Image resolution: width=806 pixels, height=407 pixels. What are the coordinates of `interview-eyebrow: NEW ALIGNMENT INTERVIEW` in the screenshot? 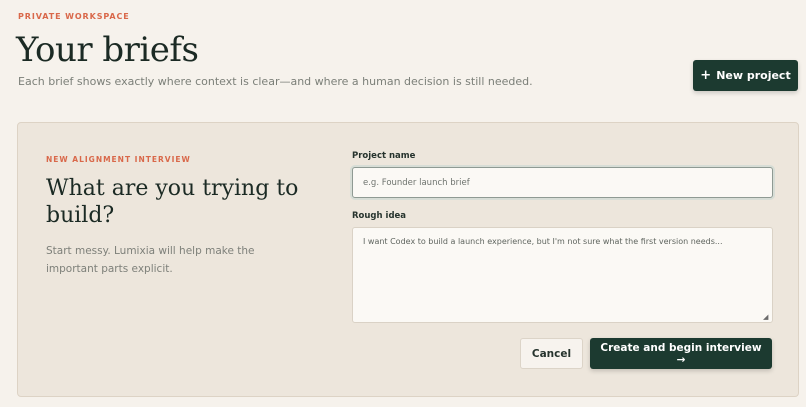 It's located at (118, 159).